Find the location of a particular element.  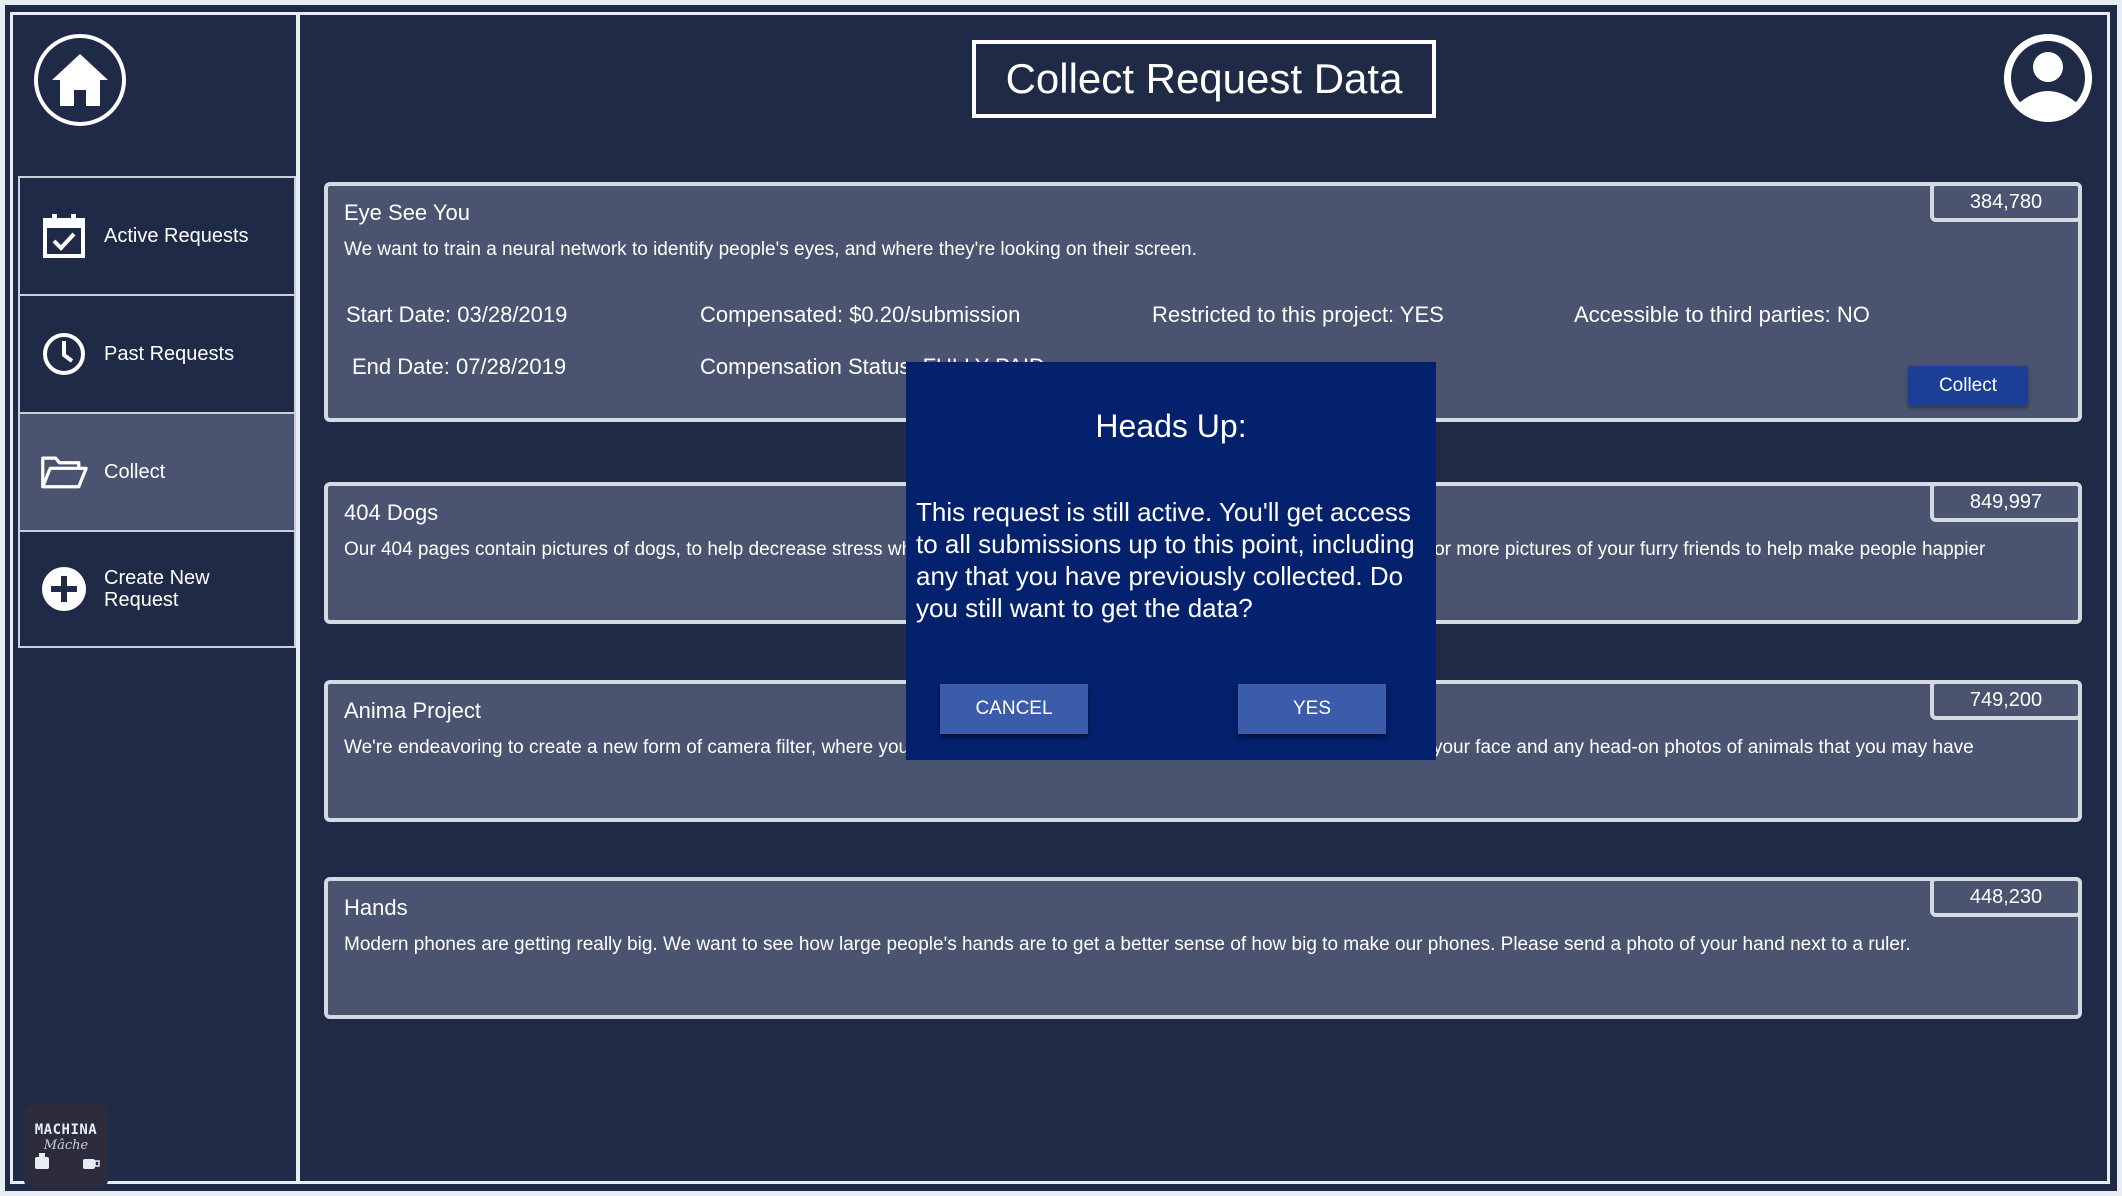

sidebar-item-create-new-request: Create New Request is located at coordinates (157, 589).